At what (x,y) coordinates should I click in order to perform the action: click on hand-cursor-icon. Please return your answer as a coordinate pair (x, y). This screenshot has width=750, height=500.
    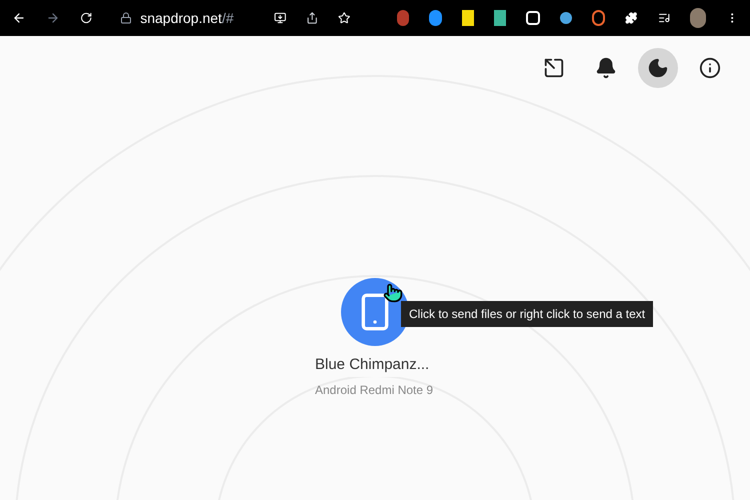
    Looking at the image, I should click on (393, 293).